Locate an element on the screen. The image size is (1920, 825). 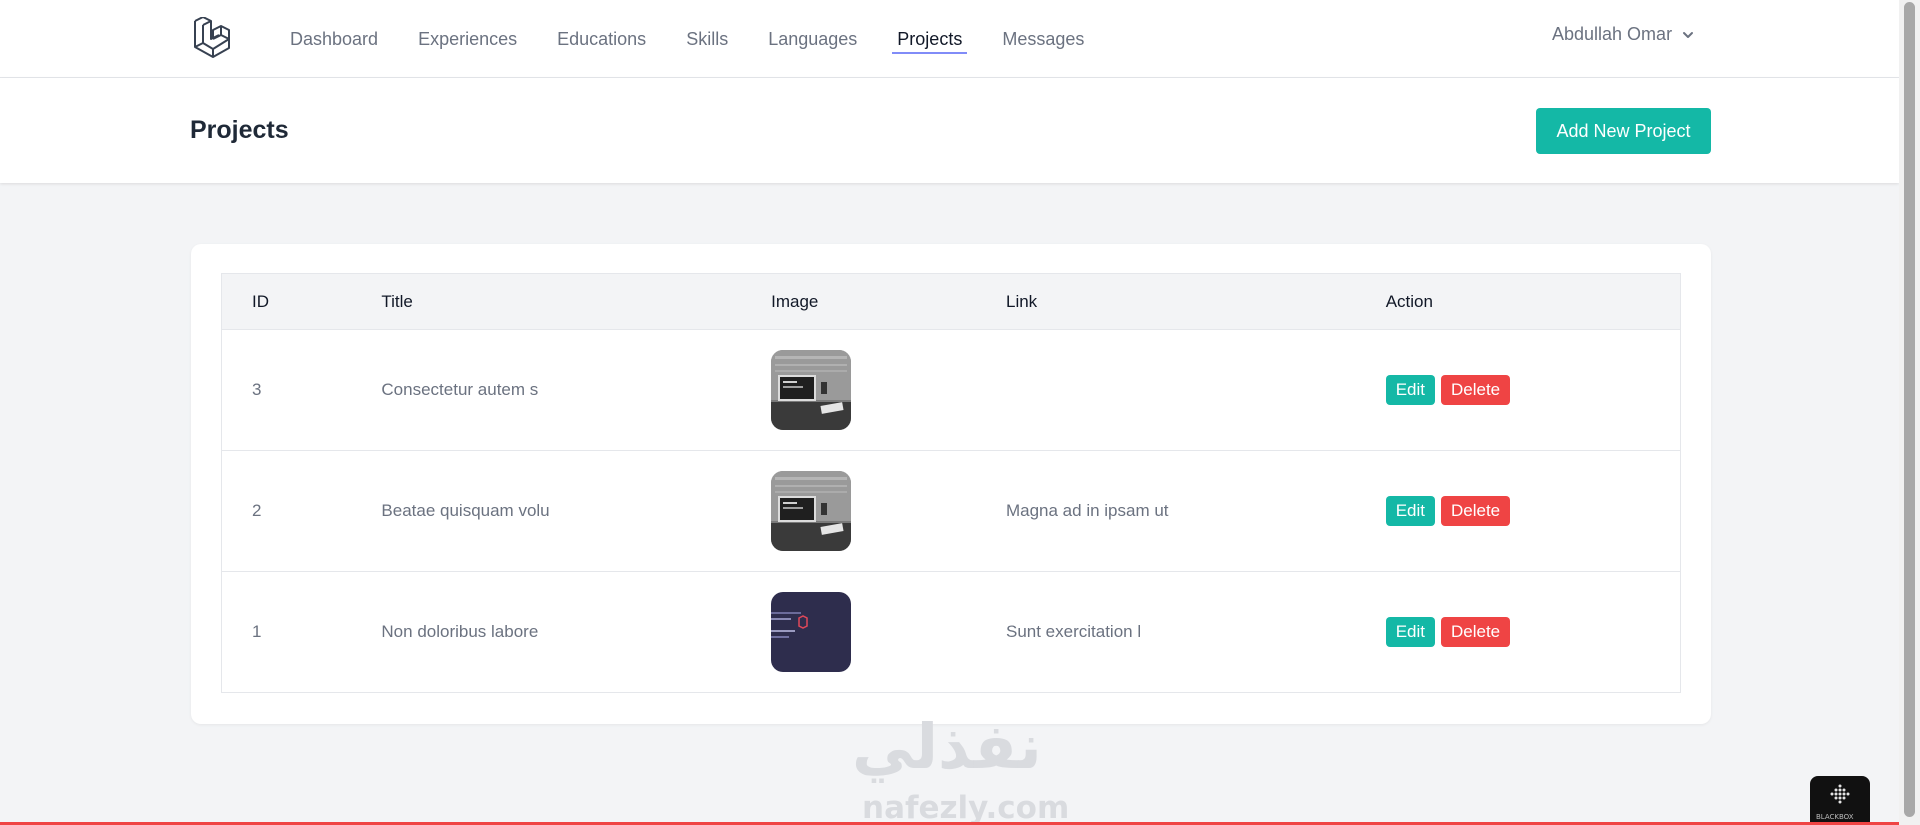
column-header-image: Image is located at coordinates (858, 301).